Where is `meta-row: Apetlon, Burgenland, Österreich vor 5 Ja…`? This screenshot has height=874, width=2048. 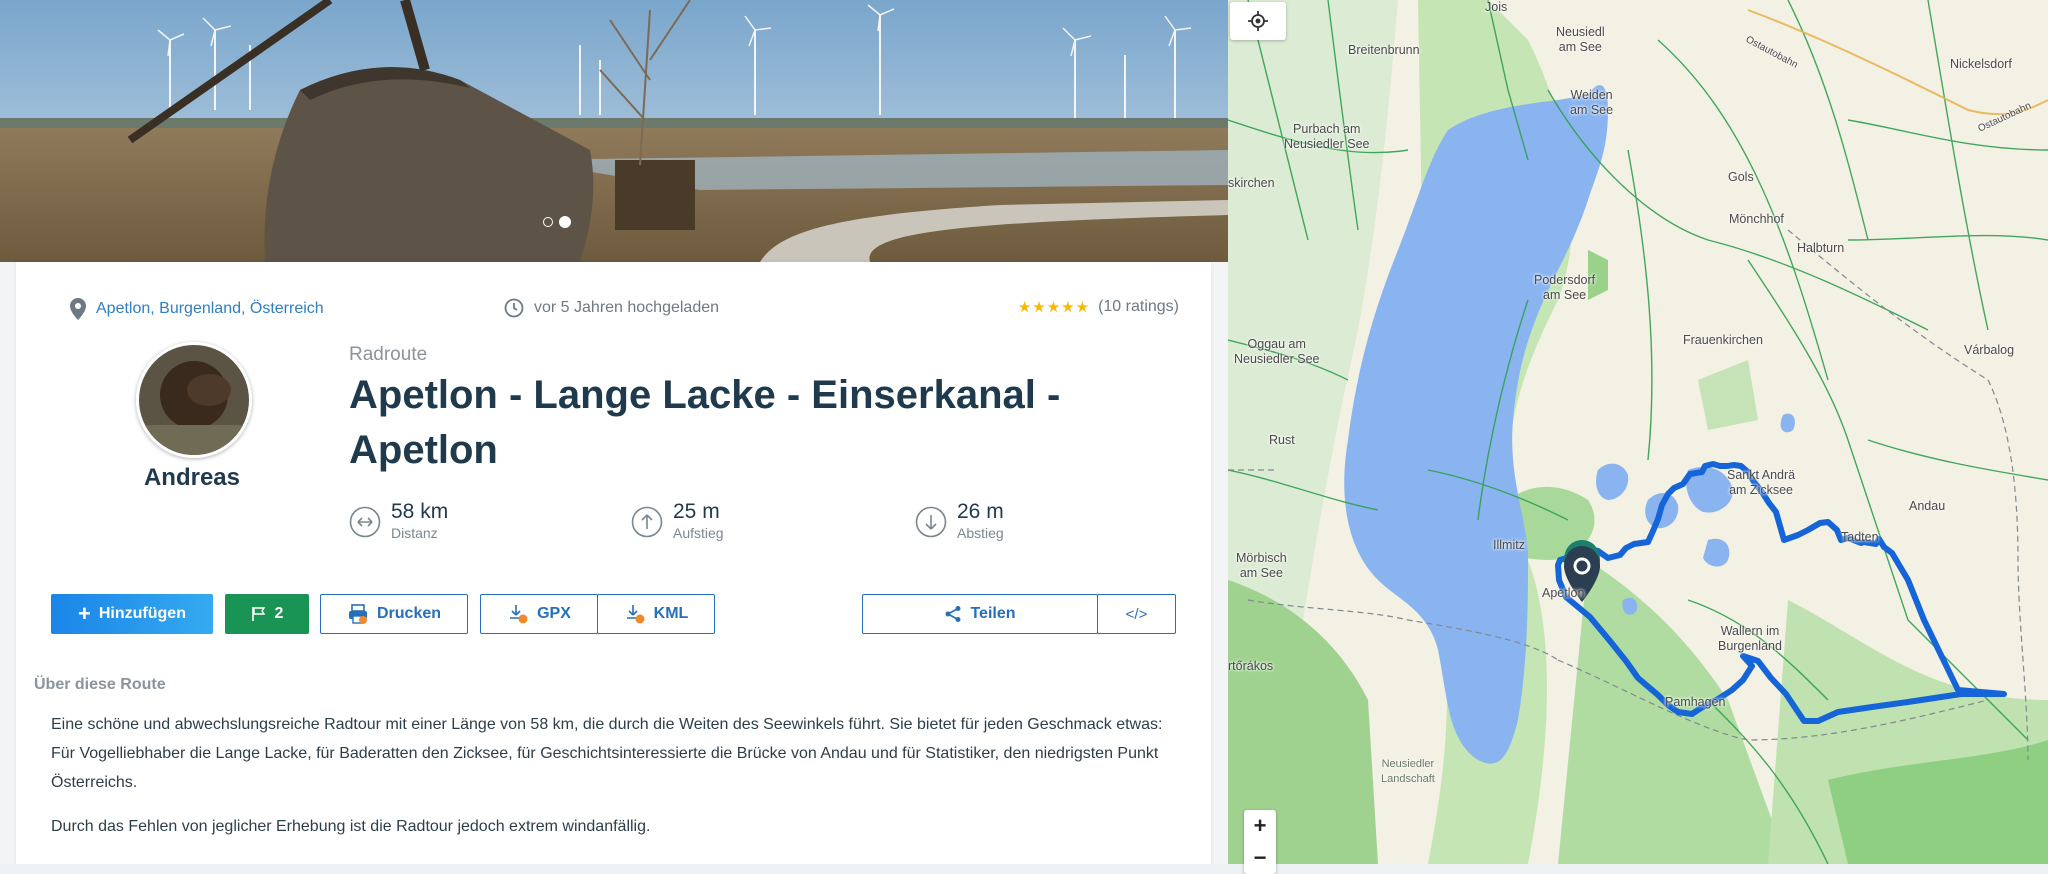 meta-row: Apetlon, Burgenland, Österreich vor 5 Ja… is located at coordinates (613, 310).